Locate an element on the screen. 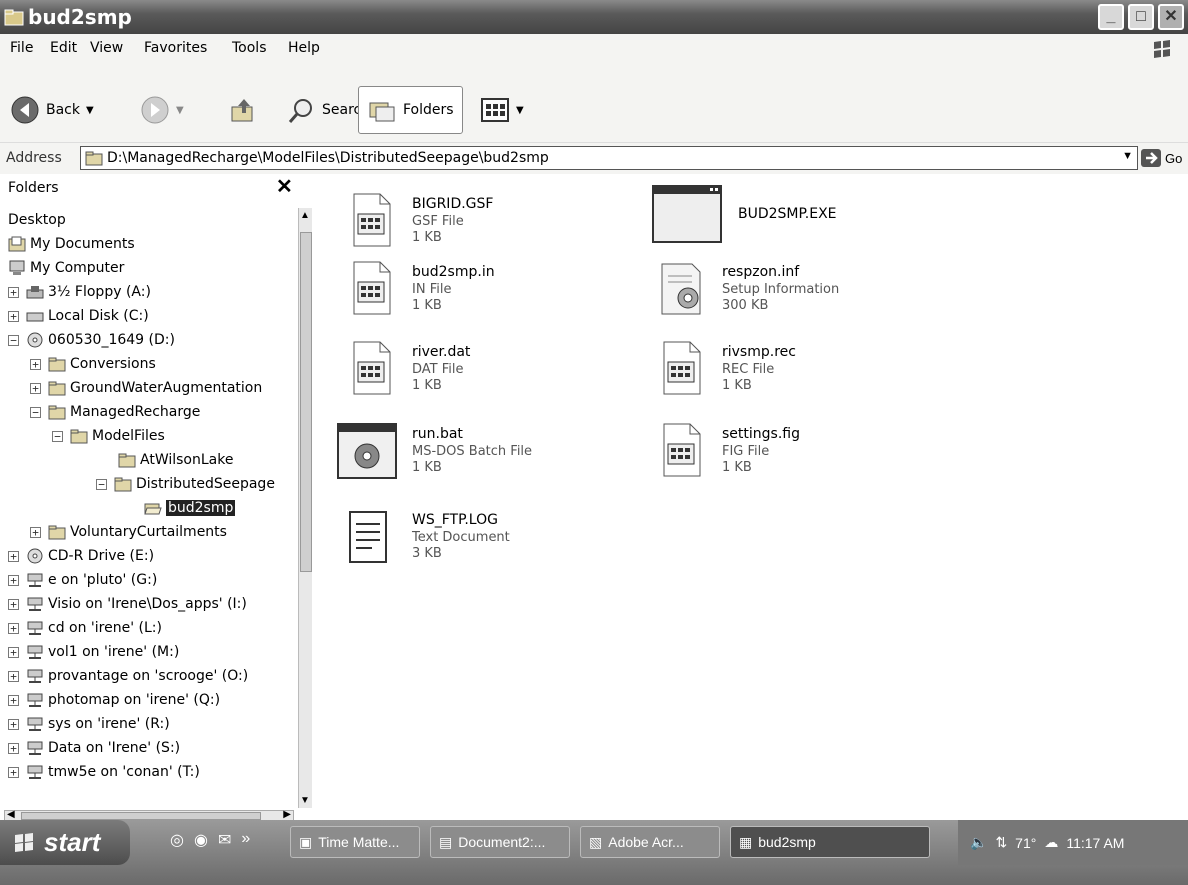 This screenshot has width=1188, height=885. tree-item-network-r: + sys on 'irene' (R:) is located at coordinates (89, 724).